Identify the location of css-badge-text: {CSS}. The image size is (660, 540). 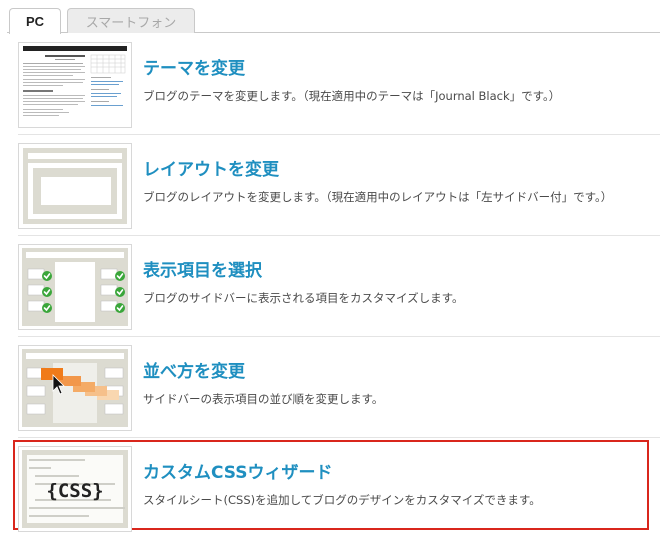
(74, 491).